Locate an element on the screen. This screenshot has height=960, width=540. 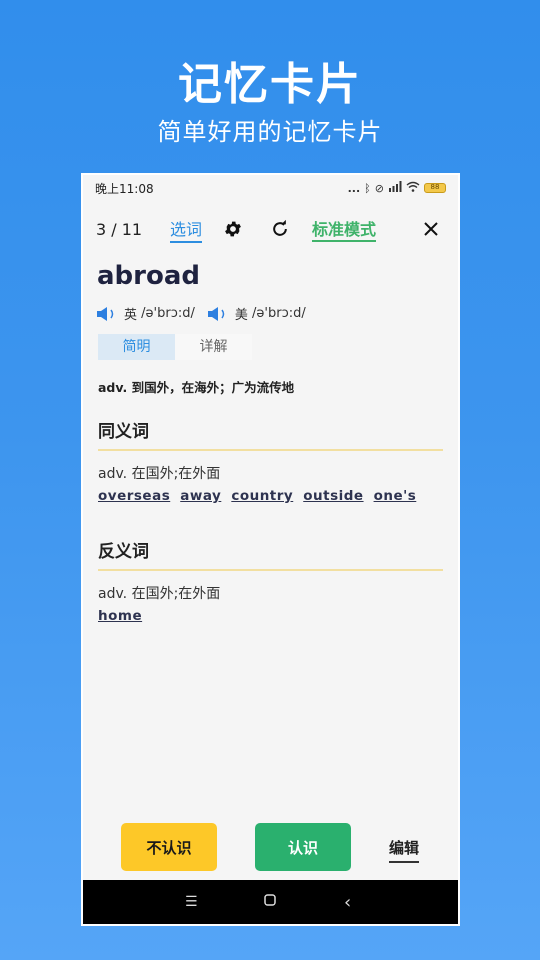
antonym-list: home is located at coordinates (120, 616).